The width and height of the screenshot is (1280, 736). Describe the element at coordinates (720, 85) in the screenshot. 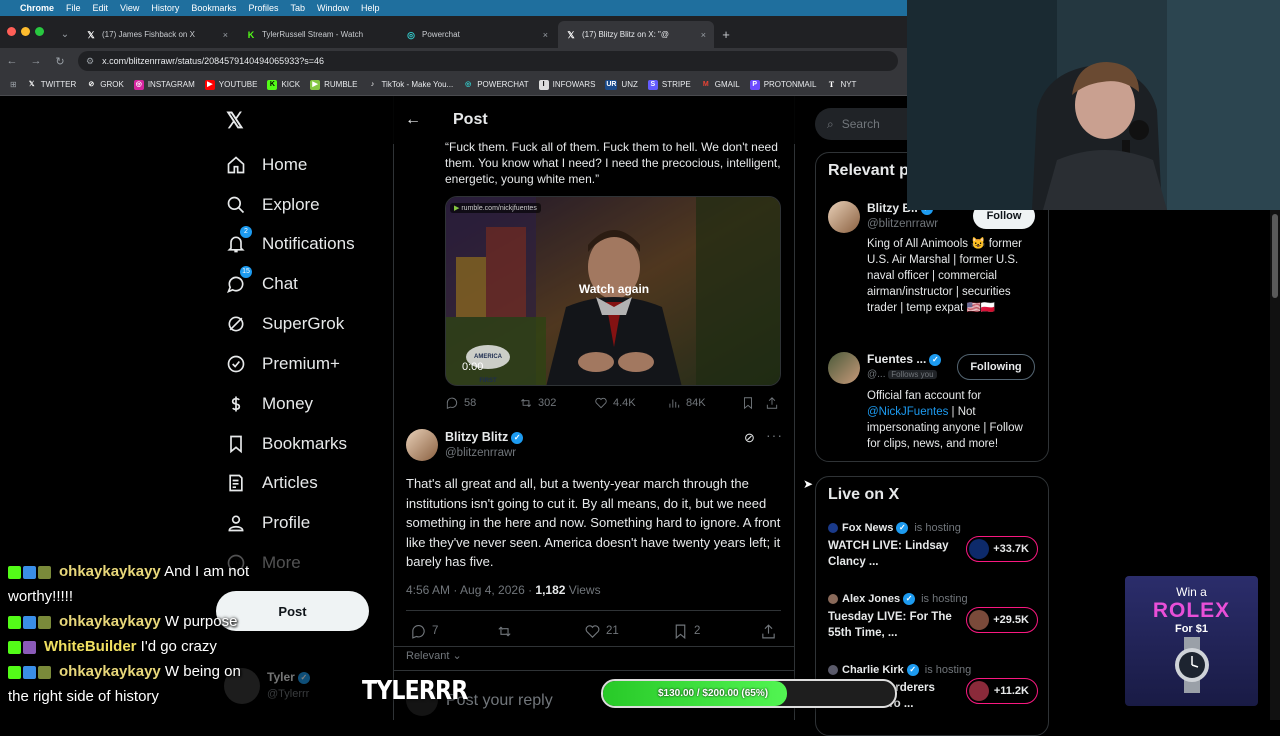

I see `bookmark-gmail: M GMAIL` at that location.